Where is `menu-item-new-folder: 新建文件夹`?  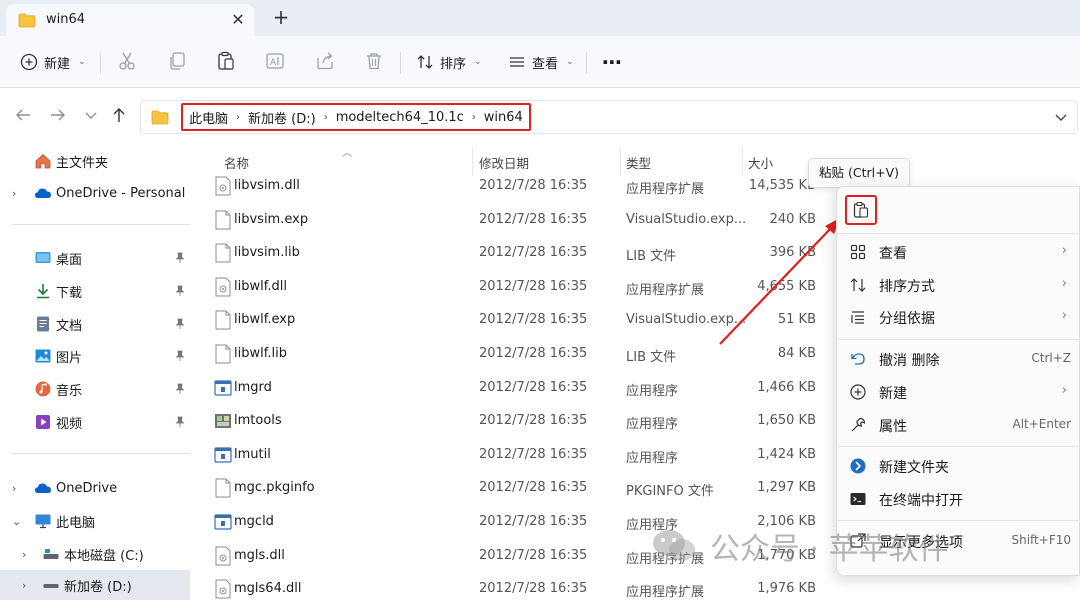 menu-item-new-folder: 新建文件夹 is located at coordinates (958, 466).